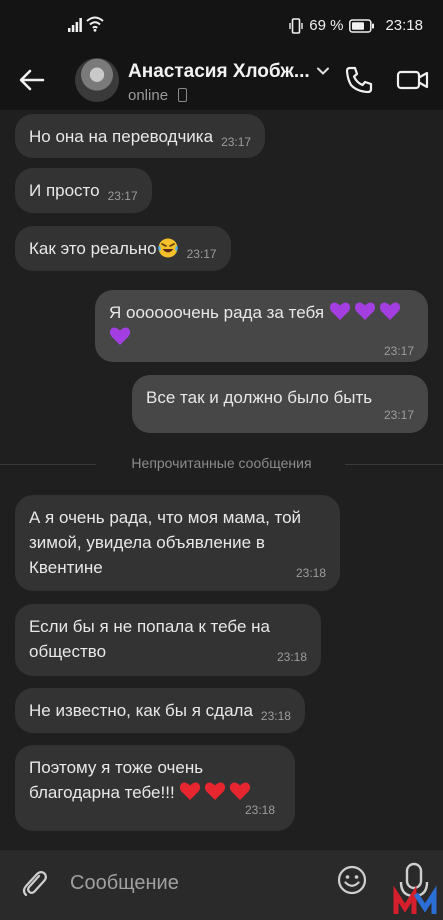  I want to click on battery-percent: 69 %, so click(326, 25).